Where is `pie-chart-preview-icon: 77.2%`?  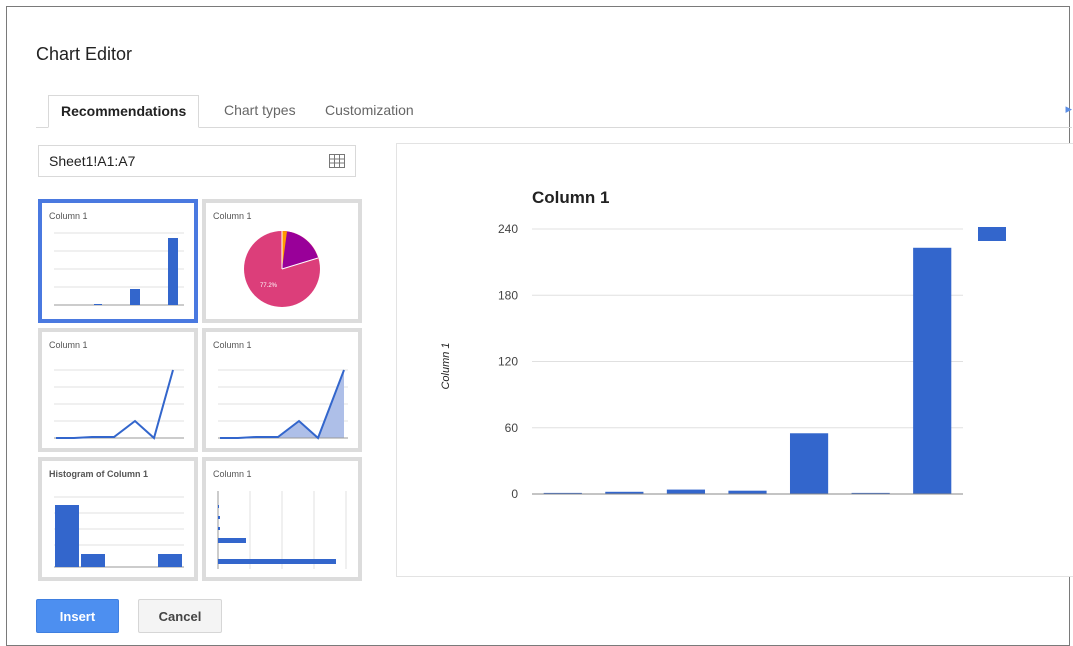
pie-chart-preview-icon: 77.2% is located at coordinates (282, 268).